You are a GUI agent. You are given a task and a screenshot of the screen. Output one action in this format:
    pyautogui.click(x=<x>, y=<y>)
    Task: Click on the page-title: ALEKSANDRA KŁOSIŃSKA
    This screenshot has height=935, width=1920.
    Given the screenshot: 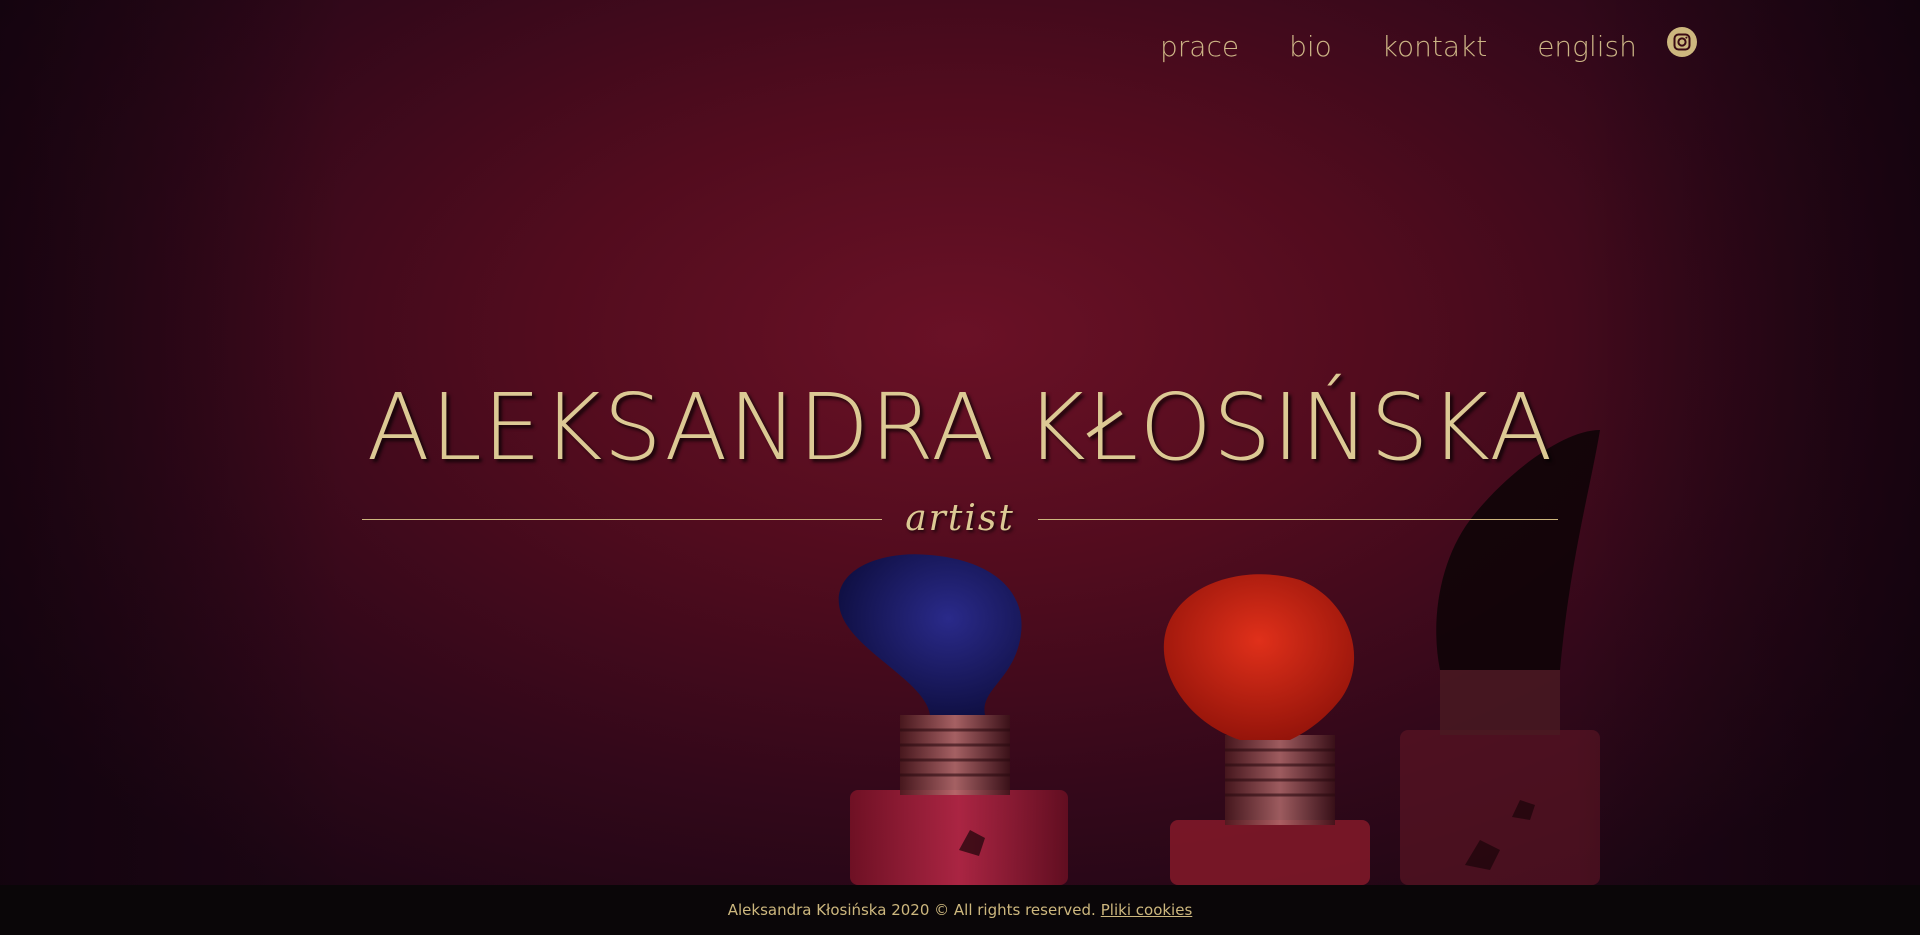 What is the action you would take?
    pyautogui.click(x=960, y=427)
    